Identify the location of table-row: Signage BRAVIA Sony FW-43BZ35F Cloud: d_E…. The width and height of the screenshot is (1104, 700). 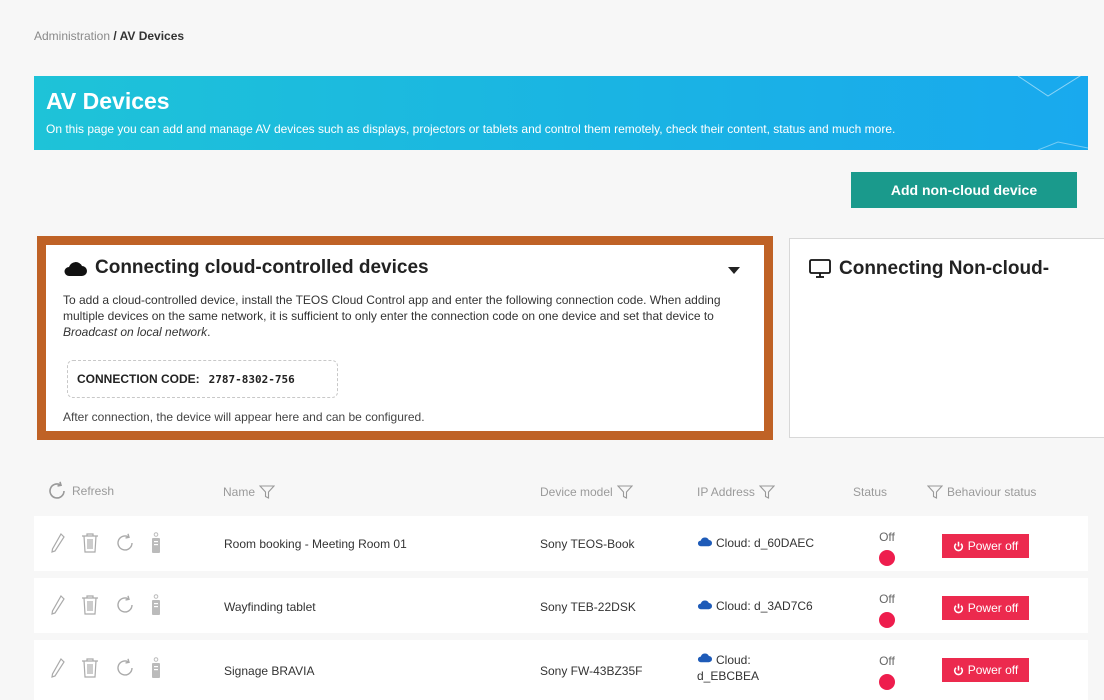
(561, 670).